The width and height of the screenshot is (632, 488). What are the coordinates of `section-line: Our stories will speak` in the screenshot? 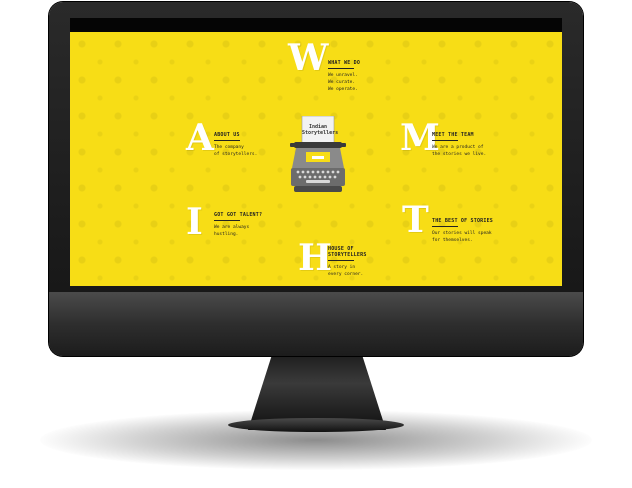 It's located at (462, 233).